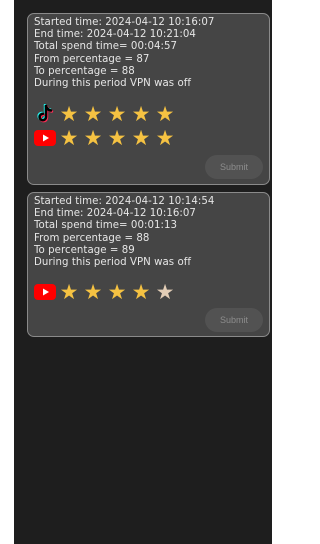 Image resolution: width=320 pixels, height=544 pixels. I want to click on total-spend-time: Total spend time= 00:04:57, so click(106, 47).